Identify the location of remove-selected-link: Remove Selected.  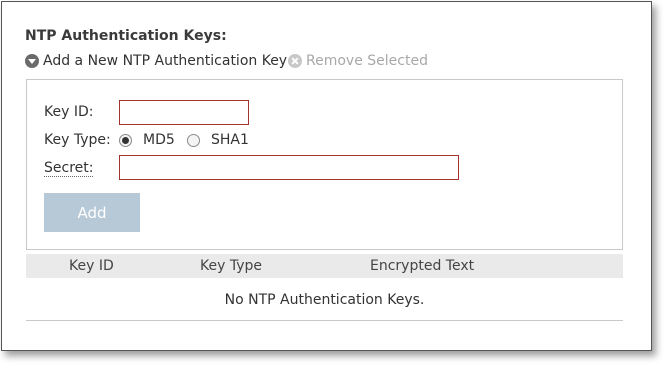
(358, 61).